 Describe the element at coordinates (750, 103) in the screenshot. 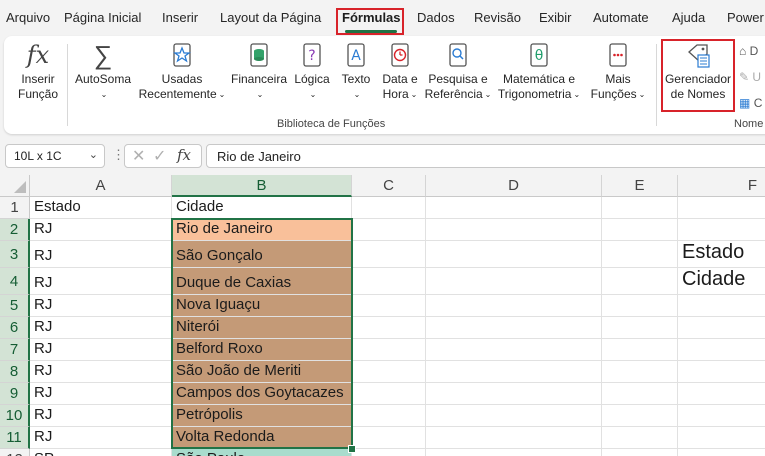

I see `create-from-selection-button: ▦ C` at that location.